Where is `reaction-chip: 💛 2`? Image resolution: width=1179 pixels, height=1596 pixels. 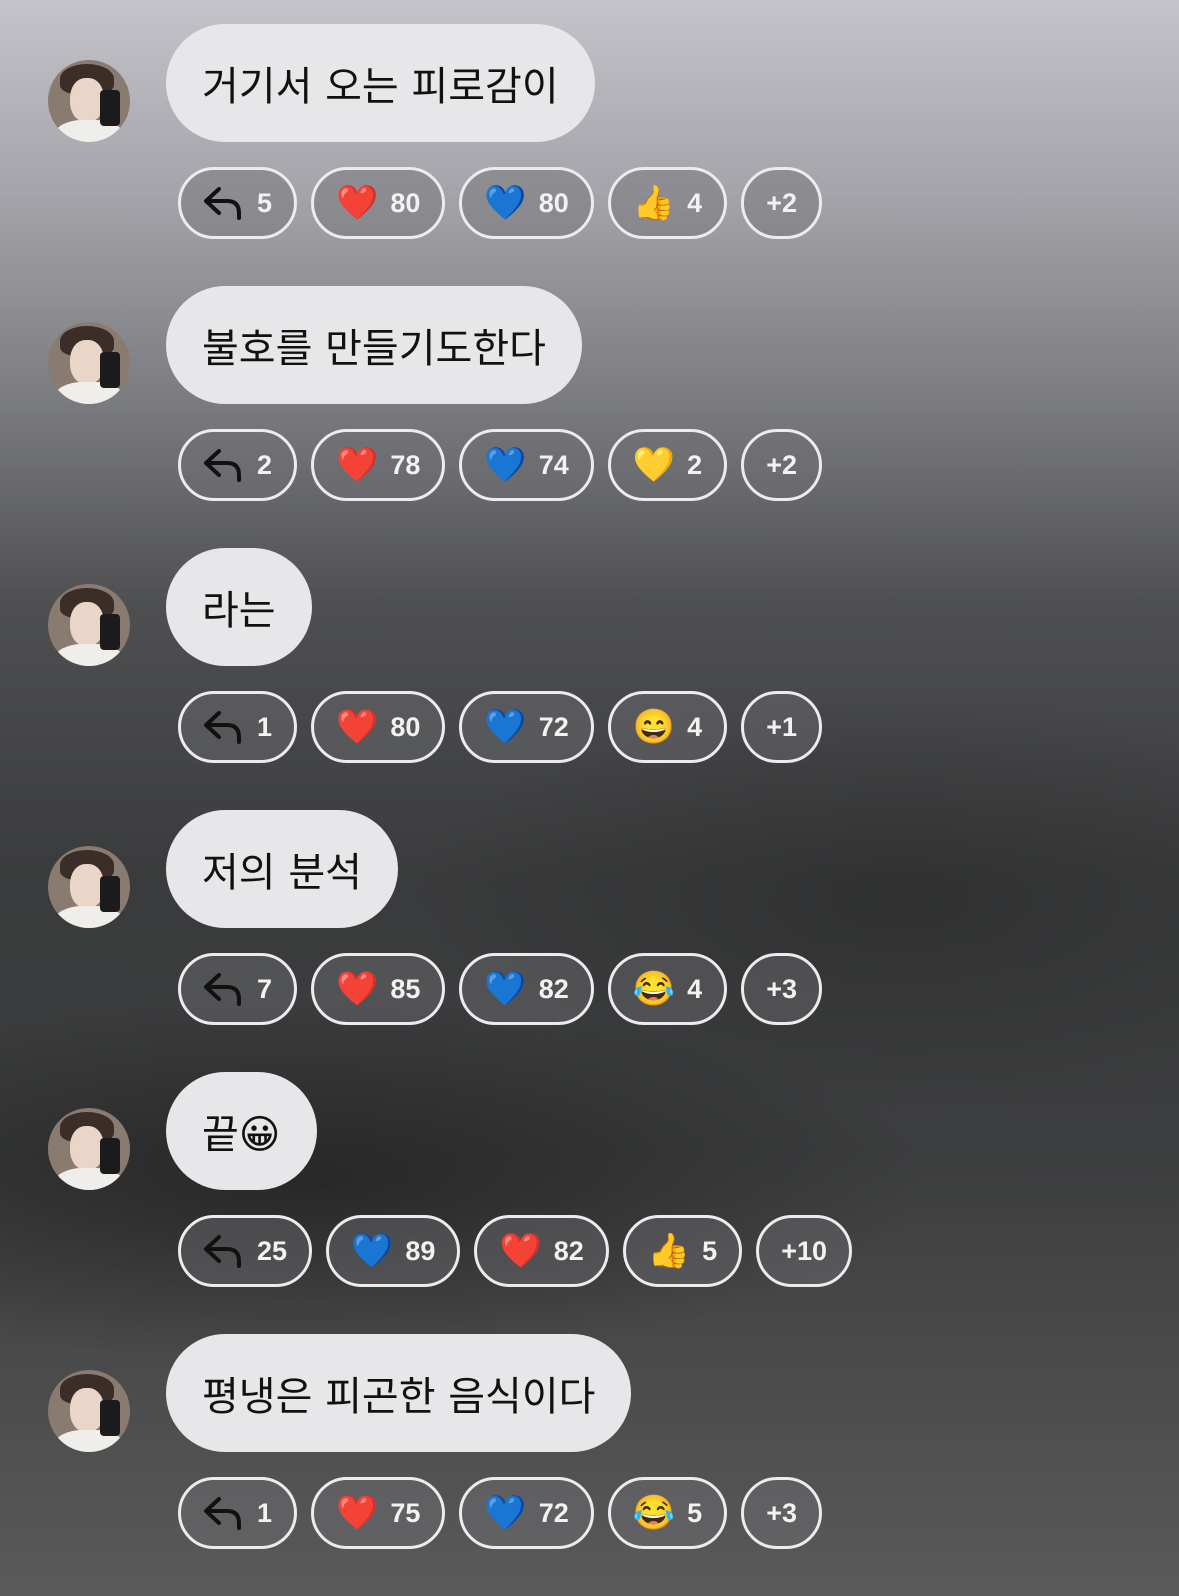
reaction-chip: 💛 2 is located at coordinates (667, 465).